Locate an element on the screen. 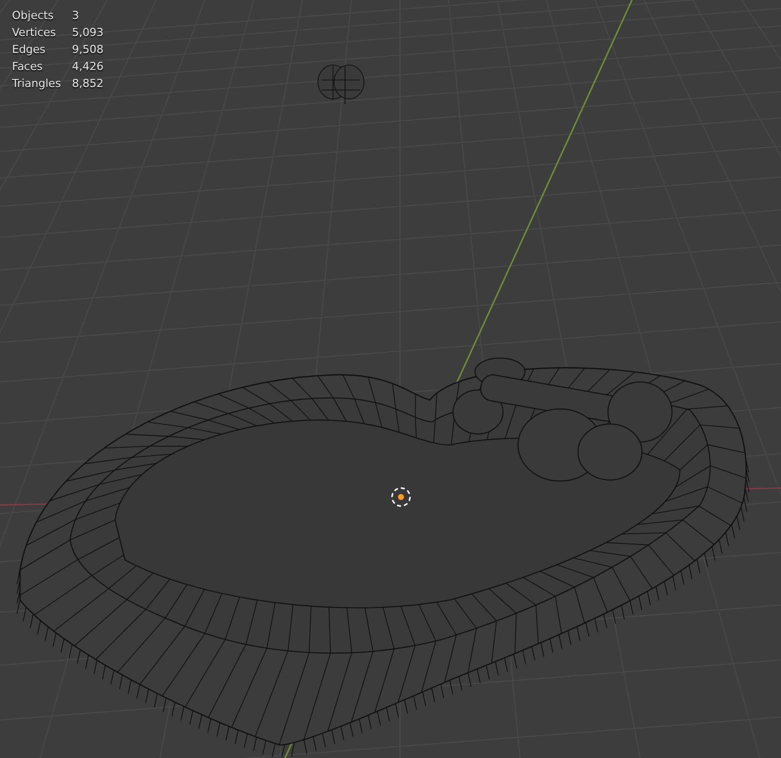  stat-label: Vertices is located at coordinates (34, 32).